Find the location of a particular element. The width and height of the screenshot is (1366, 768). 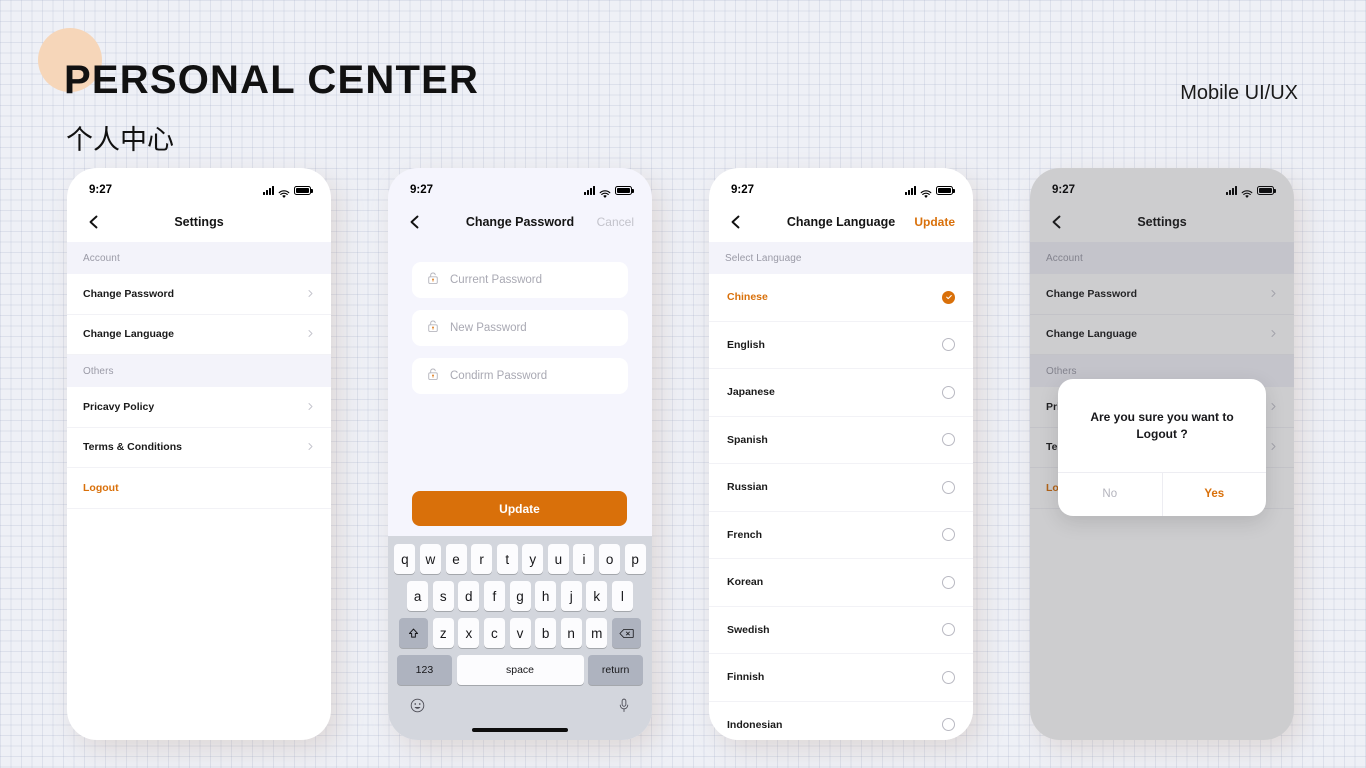

language-label: Finnish is located at coordinates (746, 677).